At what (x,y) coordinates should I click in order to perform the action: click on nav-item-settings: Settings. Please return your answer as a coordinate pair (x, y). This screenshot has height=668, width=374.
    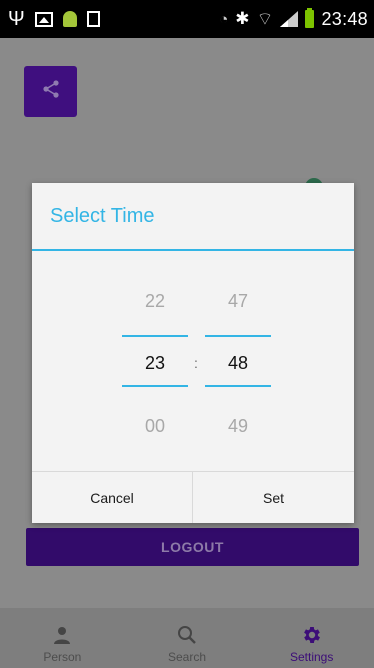
    Looking at the image, I should click on (311, 638).